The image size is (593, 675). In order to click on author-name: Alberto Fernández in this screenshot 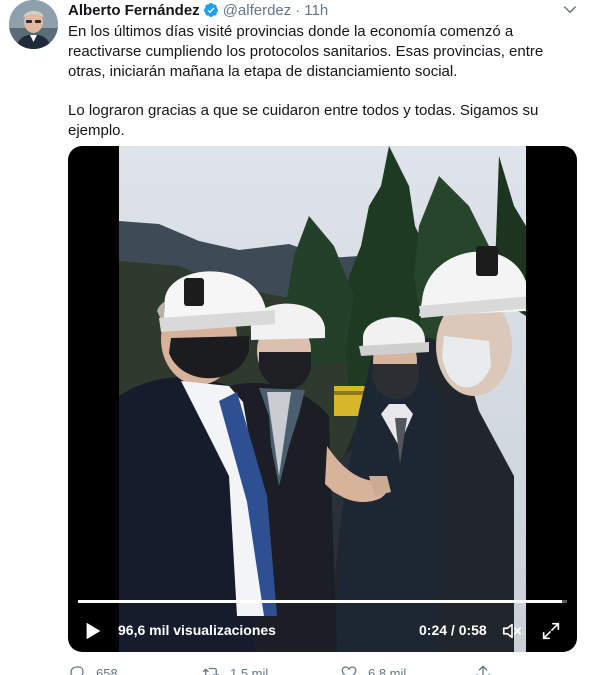, I will do `click(134, 10)`.